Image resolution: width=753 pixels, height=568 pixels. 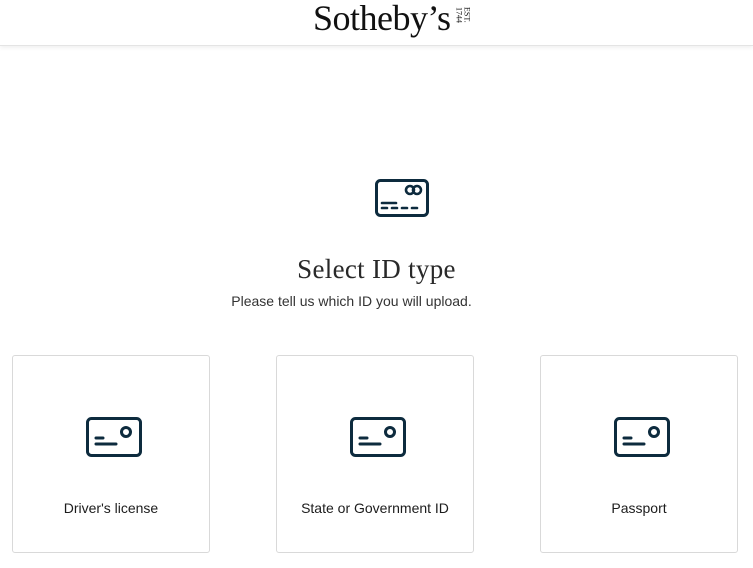 What do you see at coordinates (111, 508) in the screenshot?
I see `option-label: Driver's license` at bounding box center [111, 508].